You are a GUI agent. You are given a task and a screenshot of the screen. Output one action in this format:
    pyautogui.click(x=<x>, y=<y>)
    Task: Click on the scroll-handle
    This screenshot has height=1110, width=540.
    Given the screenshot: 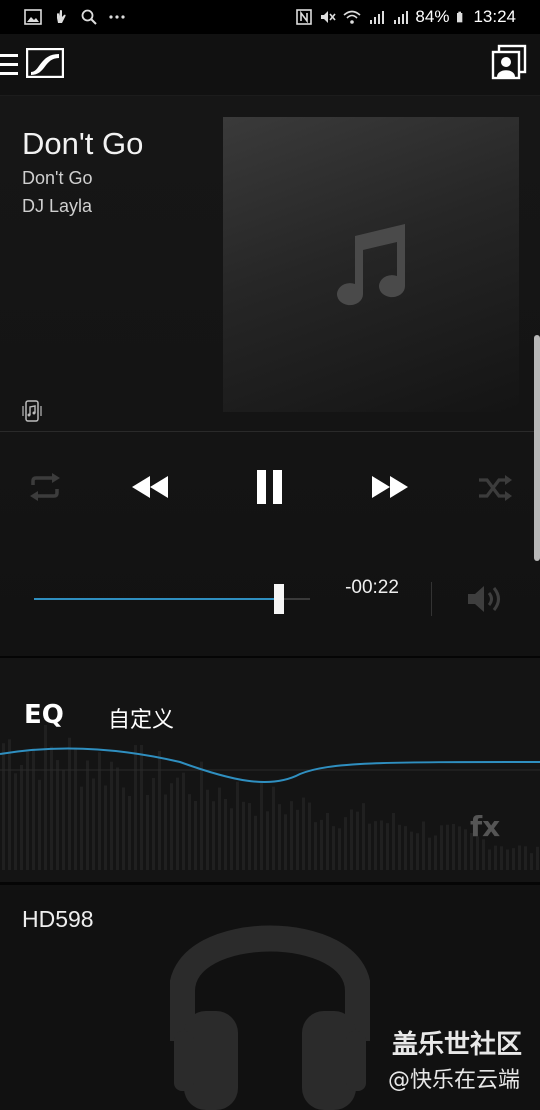 What is the action you would take?
    pyautogui.click(x=537, y=448)
    